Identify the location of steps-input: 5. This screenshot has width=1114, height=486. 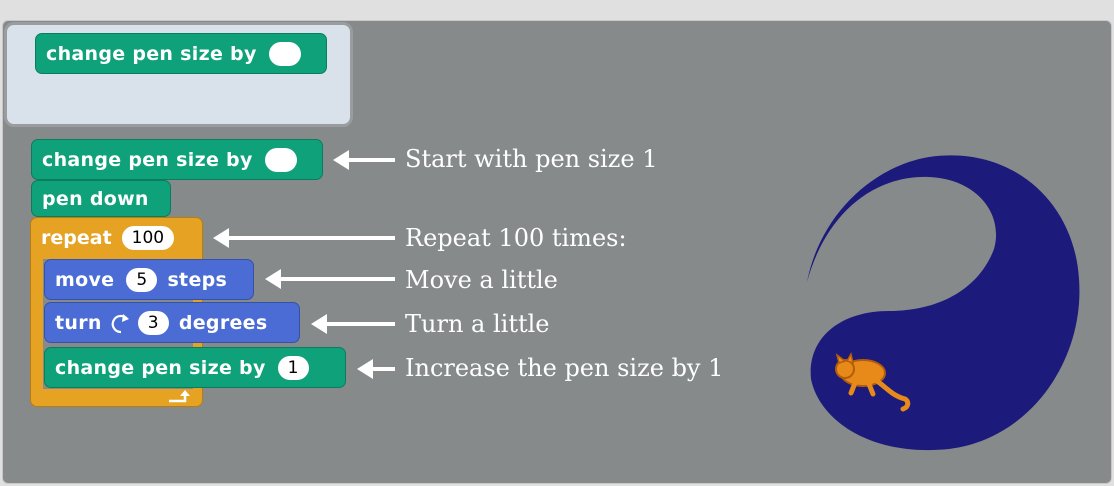
(142, 279).